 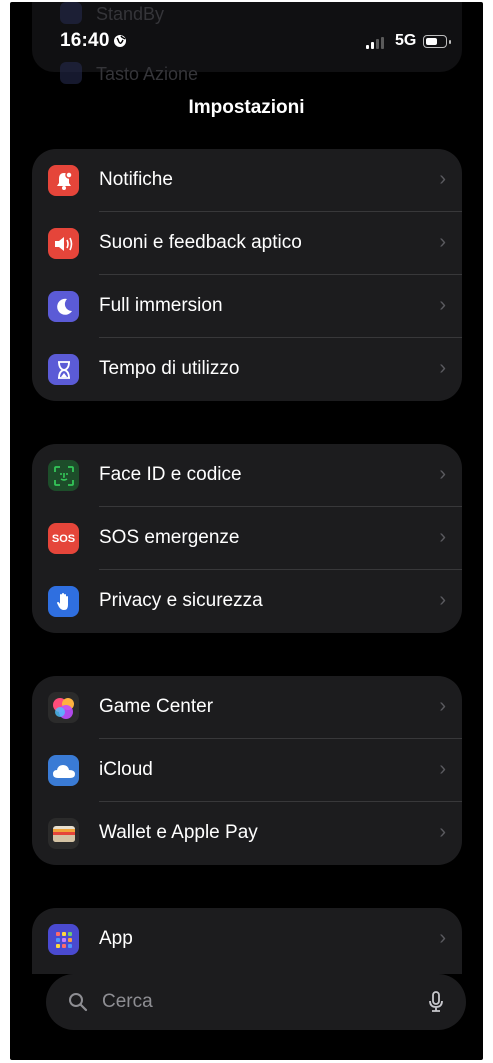 I want to click on standby-label: StandBy, so click(x=130, y=14).